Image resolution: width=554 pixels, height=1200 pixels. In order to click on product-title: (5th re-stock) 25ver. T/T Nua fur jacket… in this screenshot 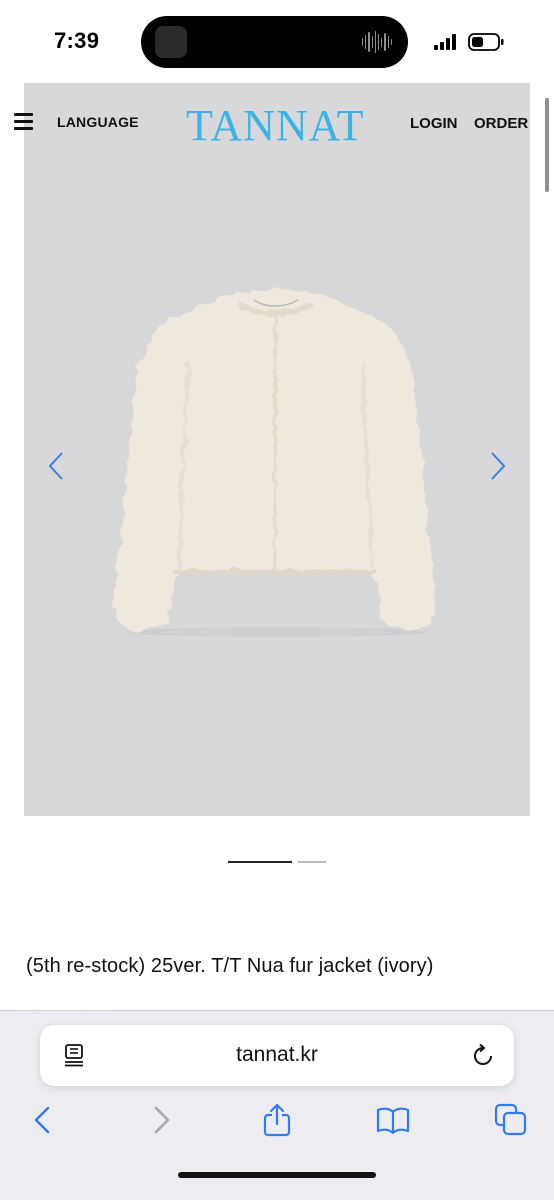, I will do `click(230, 966)`.